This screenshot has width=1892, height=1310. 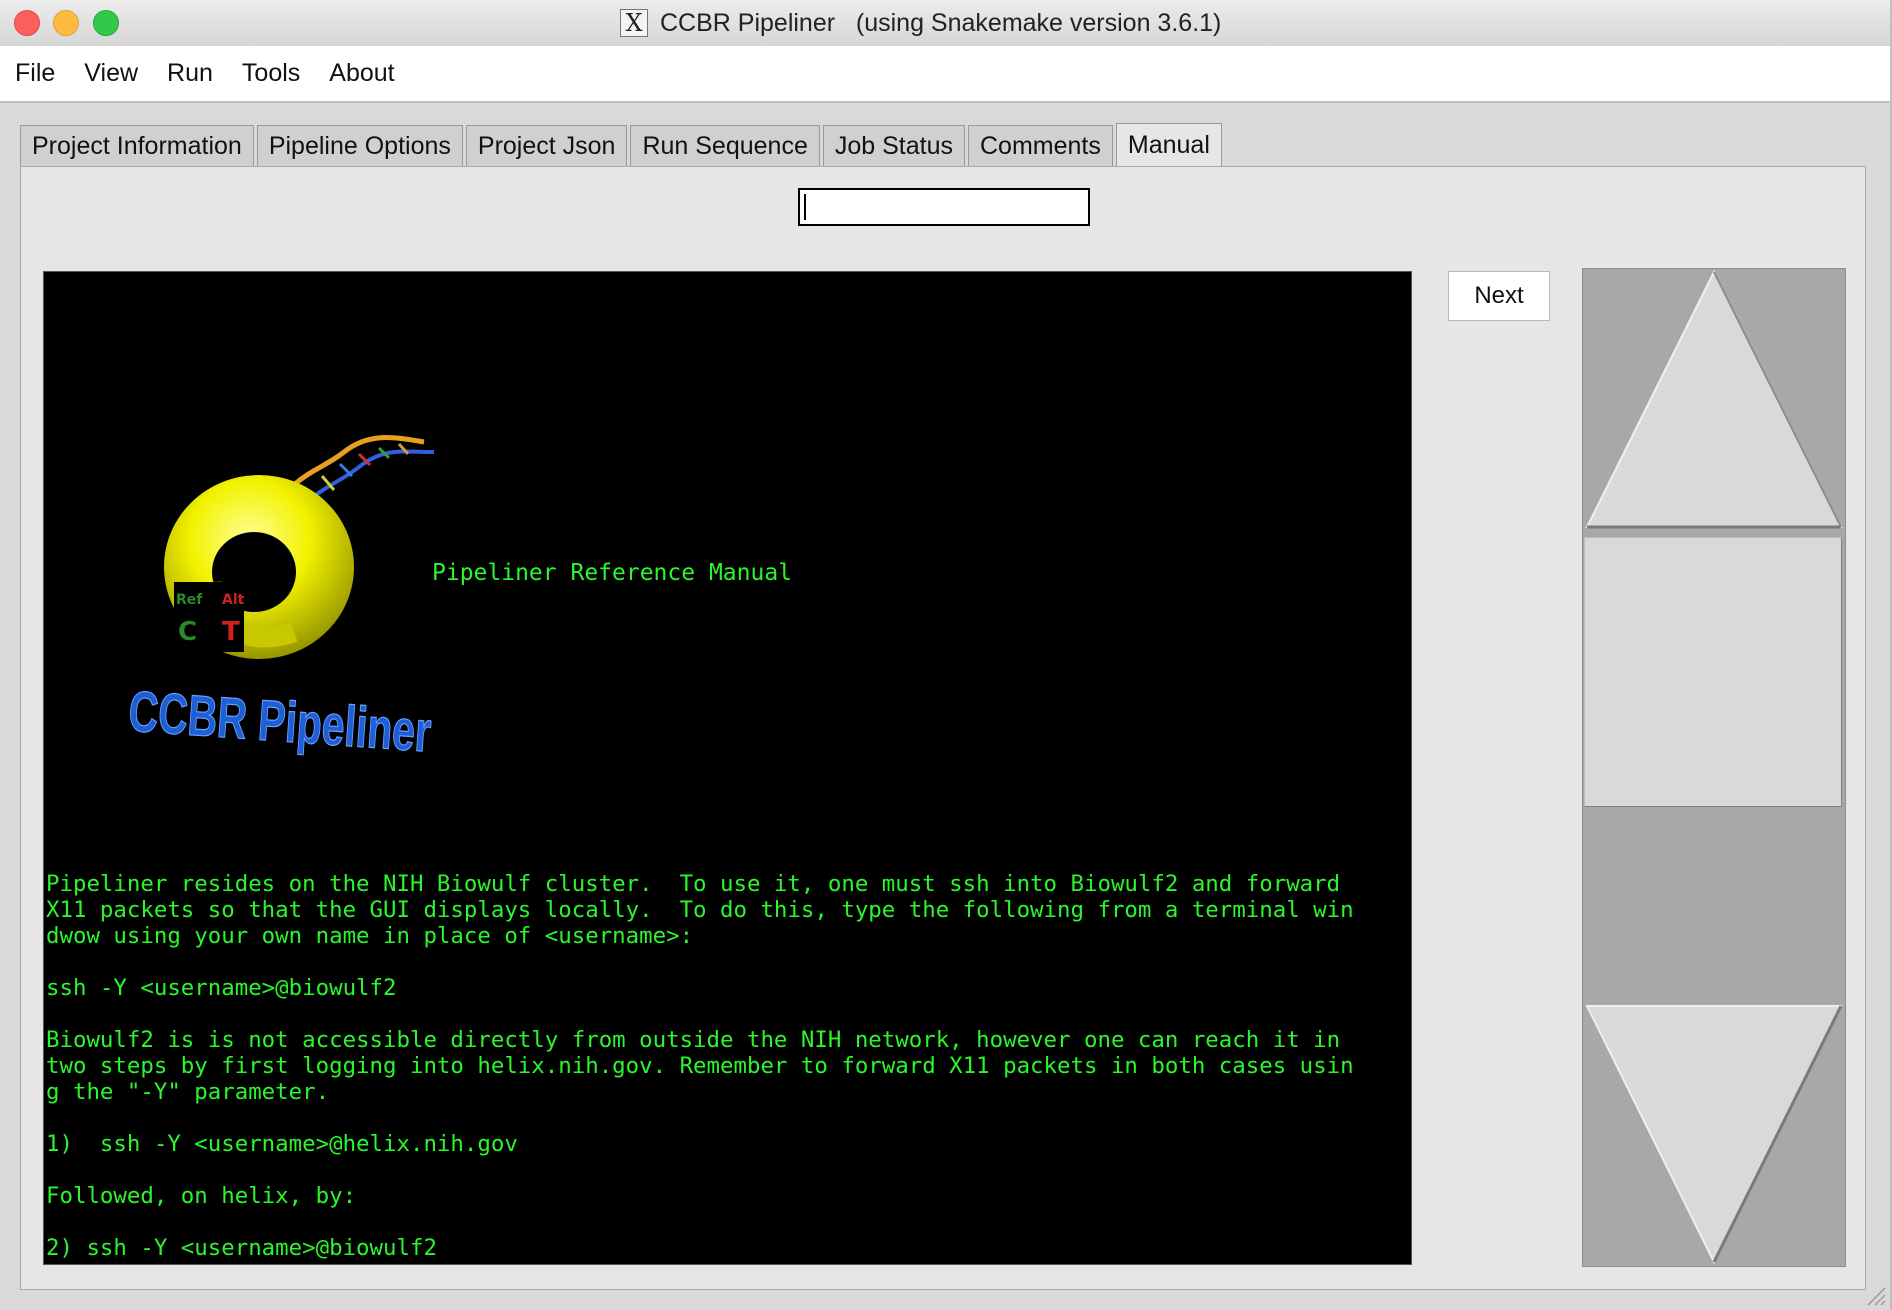 What do you see at coordinates (187, 632) in the screenshot?
I see `svg-text: C` at bounding box center [187, 632].